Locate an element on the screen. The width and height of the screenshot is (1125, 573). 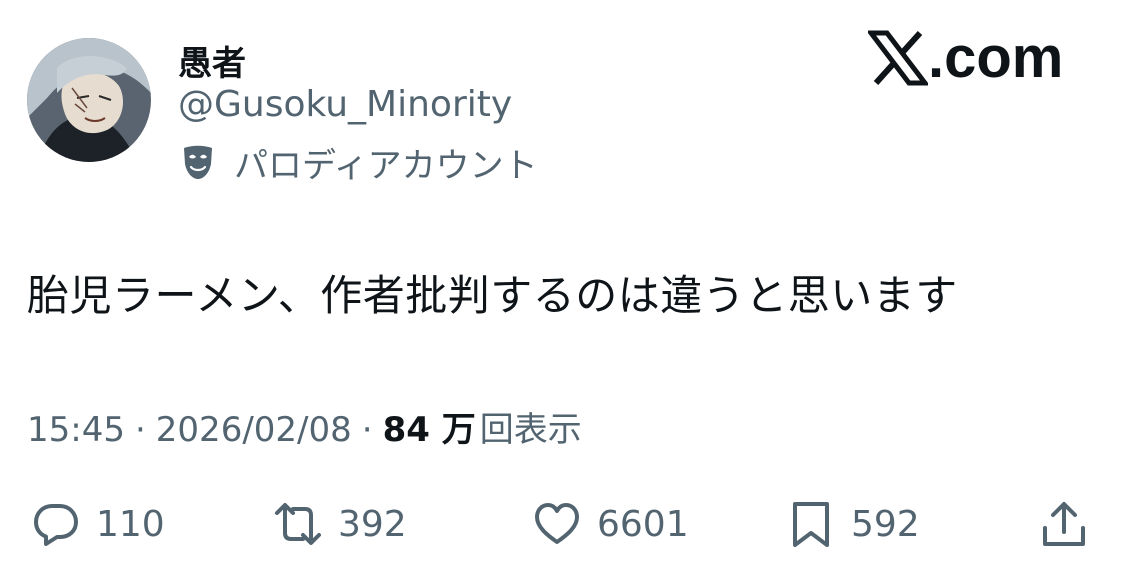
bookmark-button: 592 is located at coordinates (853, 524).